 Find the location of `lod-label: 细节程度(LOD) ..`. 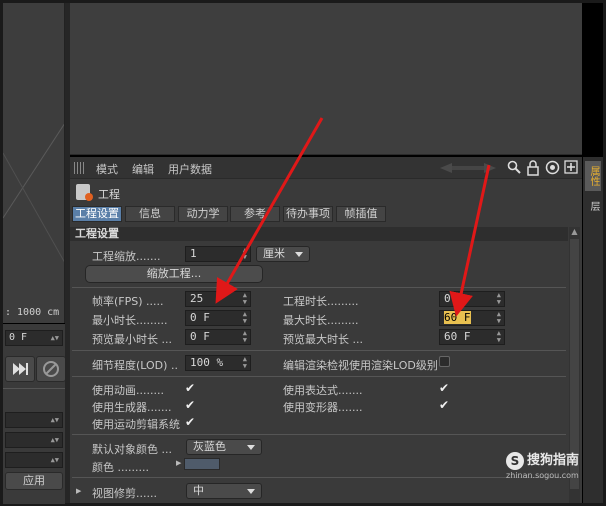

lod-label: 细节程度(LOD) .. is located at coordinates (135, 365).